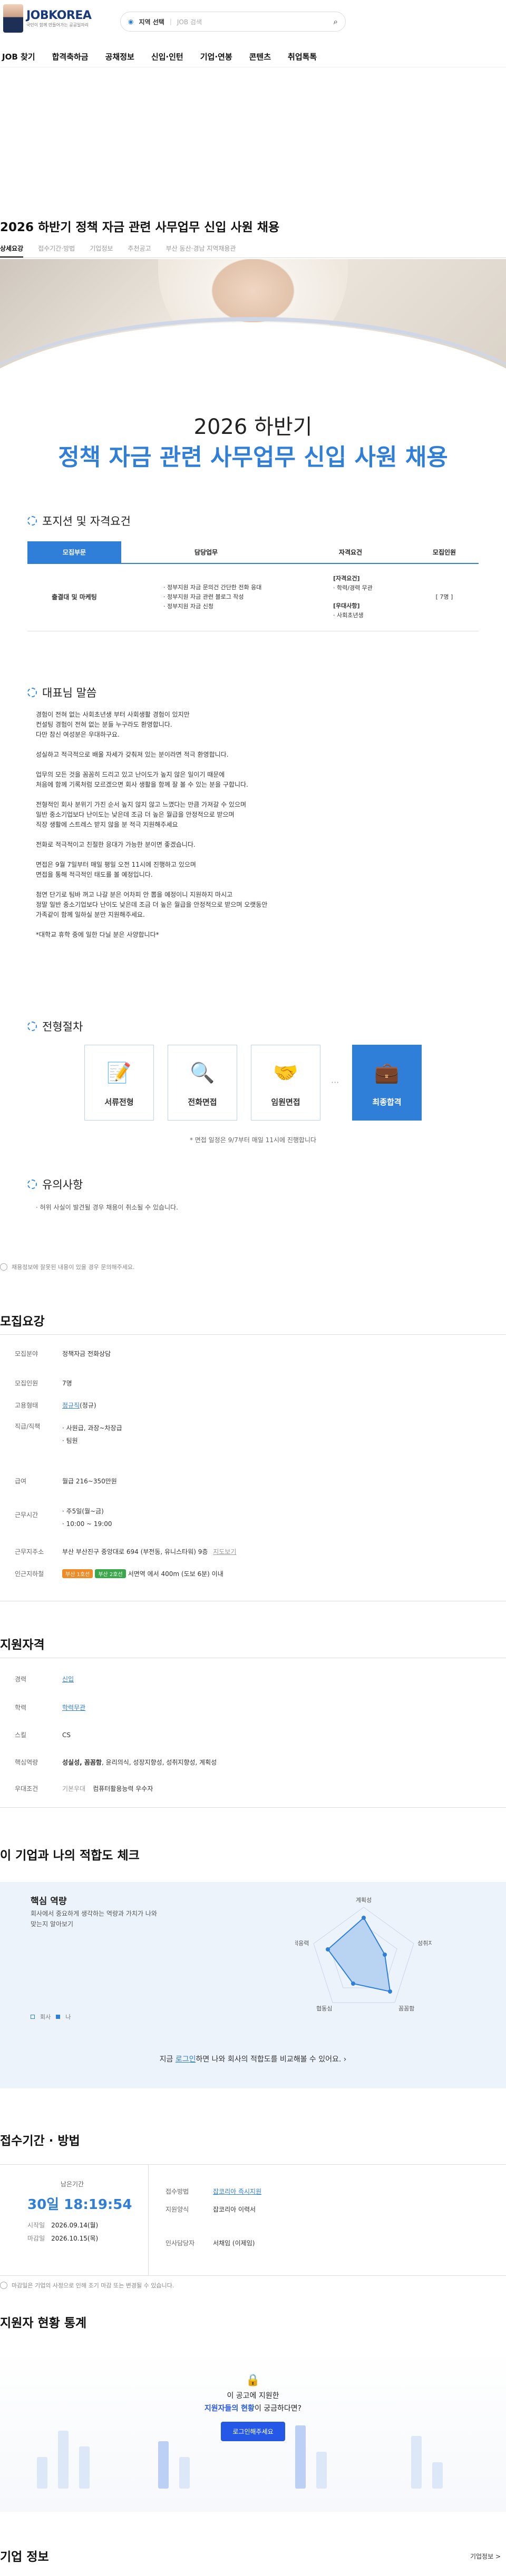 Image resolution: width=506 pixels, height=2576 pixels. Describe the element at coordinates (75, 2238) in the screenshot. I see `value: 2026.10.15(목)` at that location.